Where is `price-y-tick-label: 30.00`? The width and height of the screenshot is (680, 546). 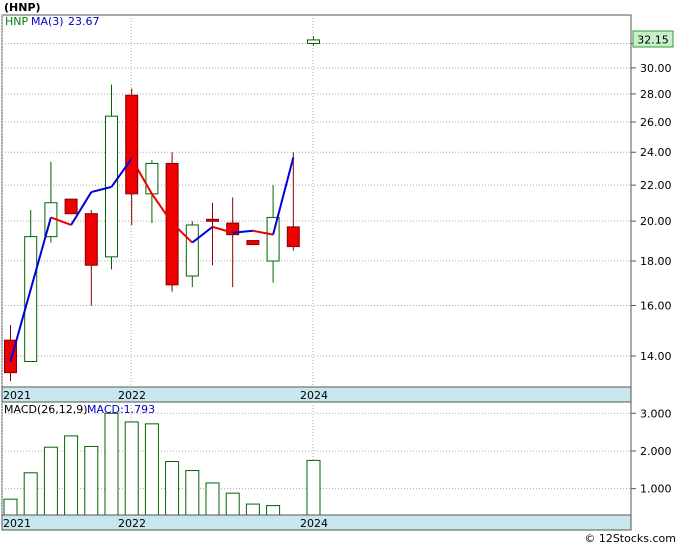
price-y-tick-label: 30.00 is located at coordinates (656, 68).